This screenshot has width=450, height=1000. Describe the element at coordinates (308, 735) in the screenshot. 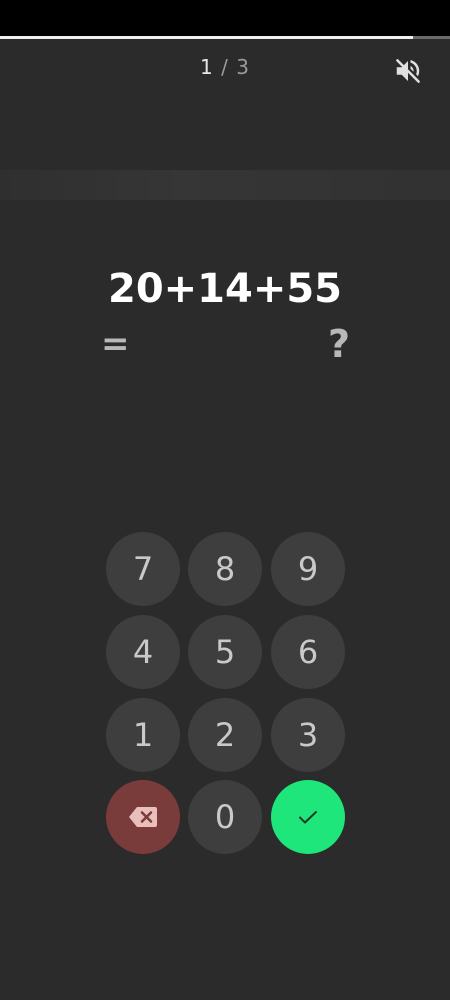

I see `key-3: 3` at that location.